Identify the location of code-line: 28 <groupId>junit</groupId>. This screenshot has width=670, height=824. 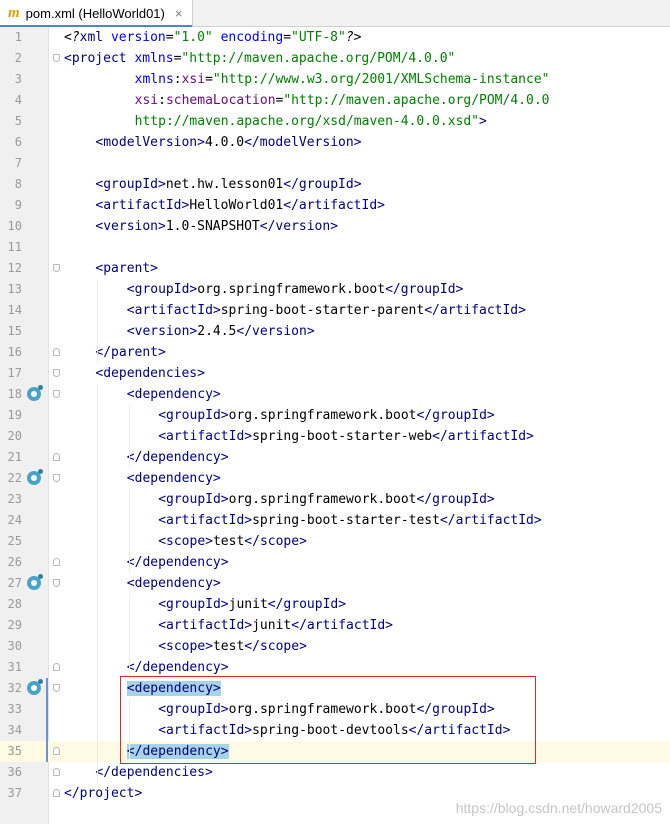
(335, 604).